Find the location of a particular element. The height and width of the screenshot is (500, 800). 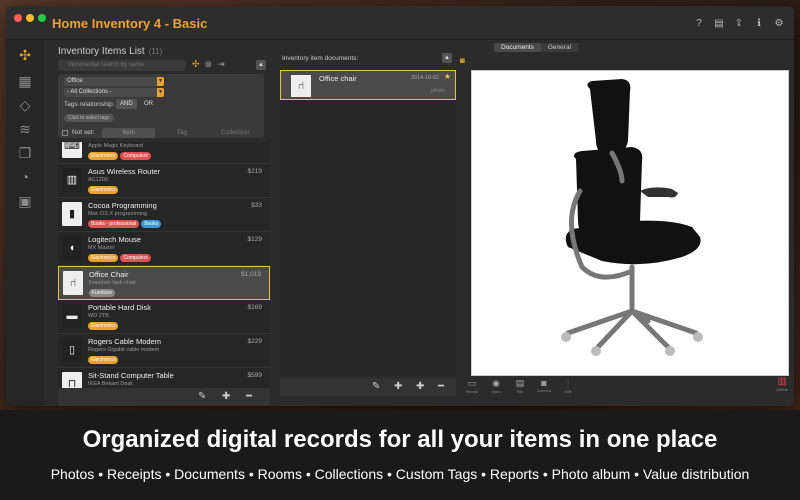

or-toggle: OR is located at coordinates (148, 104).